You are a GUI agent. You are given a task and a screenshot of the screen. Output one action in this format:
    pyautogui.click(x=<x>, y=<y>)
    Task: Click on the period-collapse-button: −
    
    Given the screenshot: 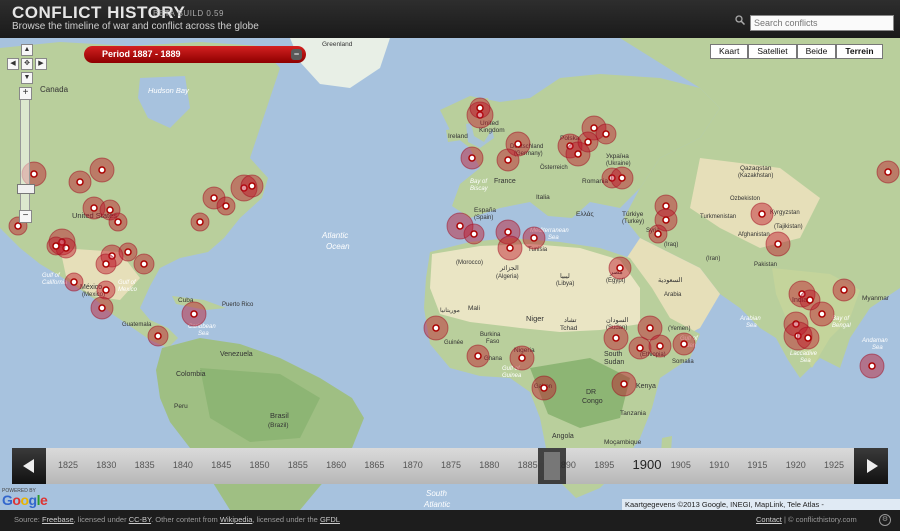 What is the action you would take?
    pyautogui.click(x=296, y=54)
    